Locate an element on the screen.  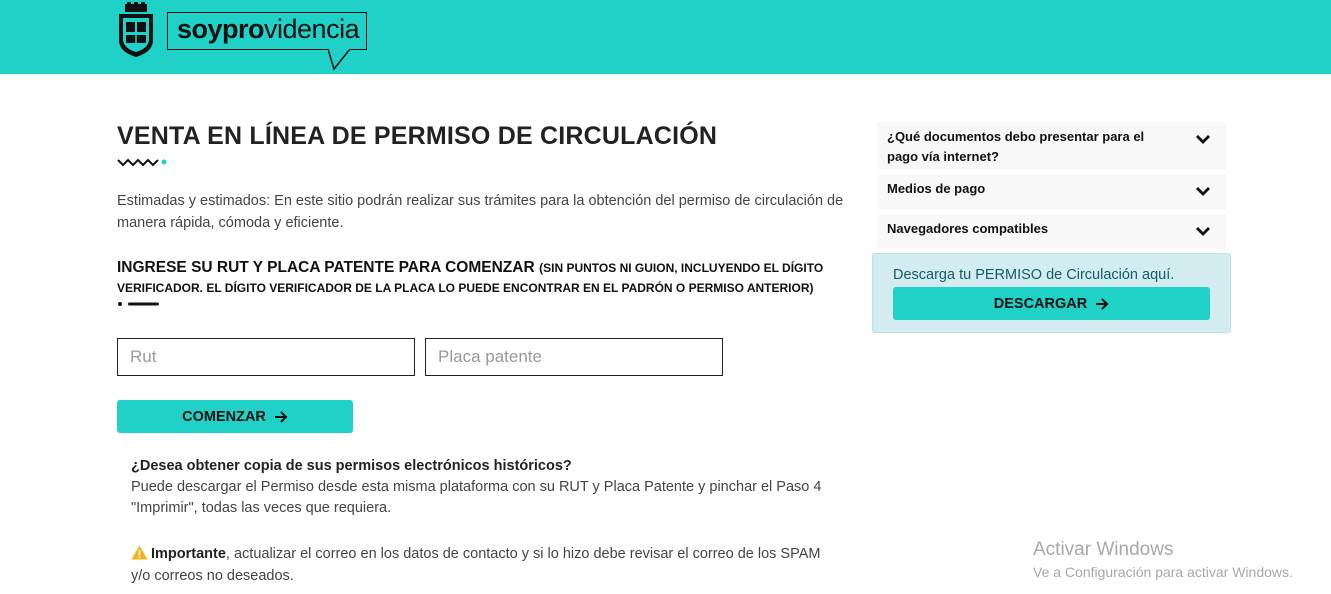
placa-patente-input is located at coordinates (574, 357).